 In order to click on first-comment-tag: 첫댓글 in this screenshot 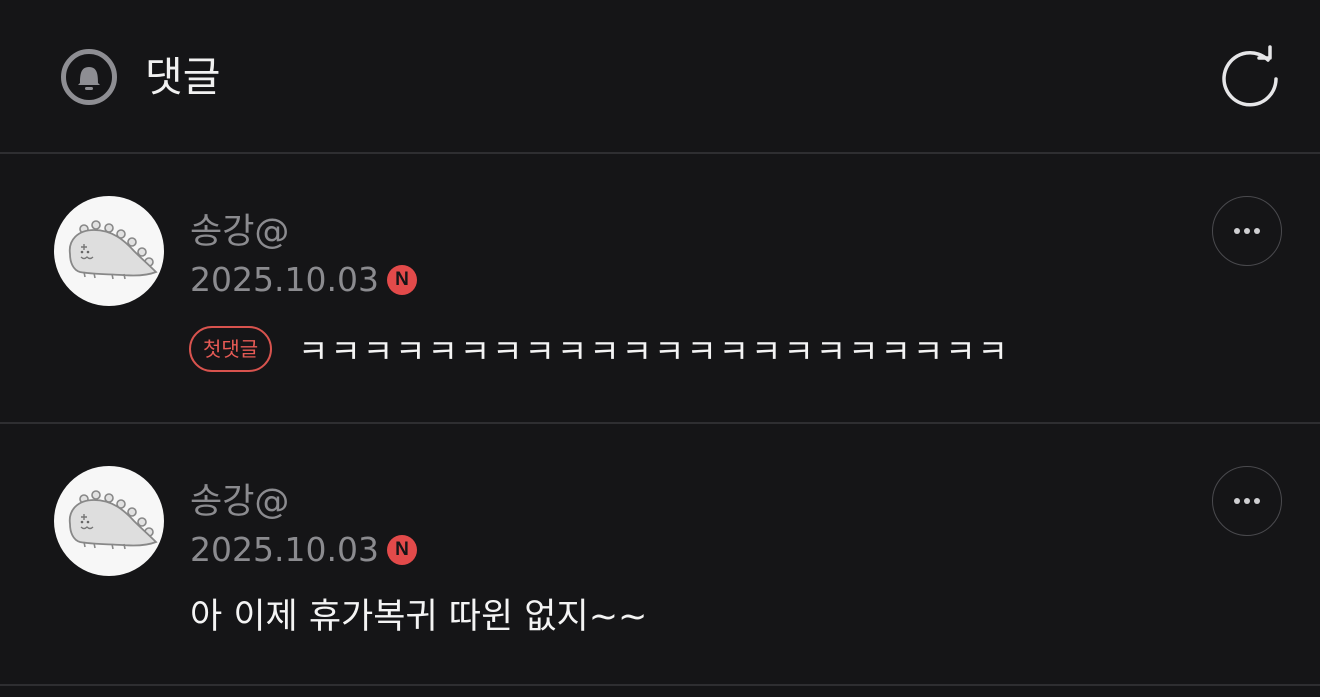, I will do `click(231, 349)`.